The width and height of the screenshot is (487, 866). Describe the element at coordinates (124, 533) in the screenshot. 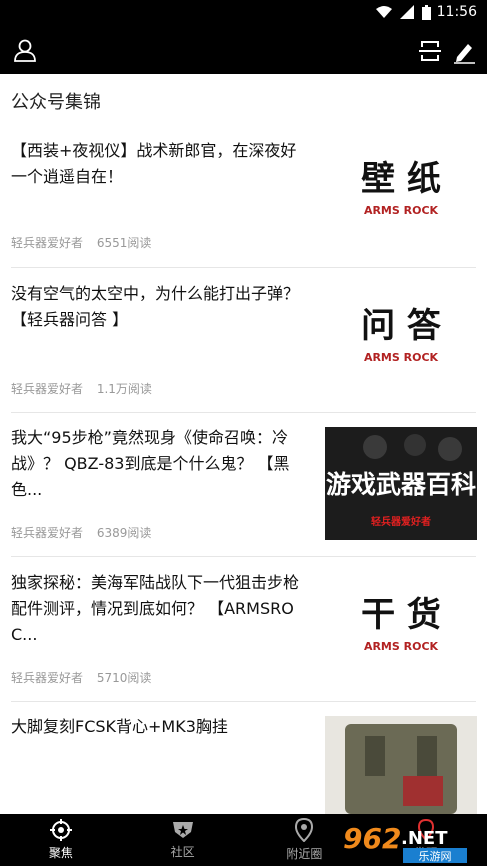

I see `article-reads: 6389阅读` at that location.